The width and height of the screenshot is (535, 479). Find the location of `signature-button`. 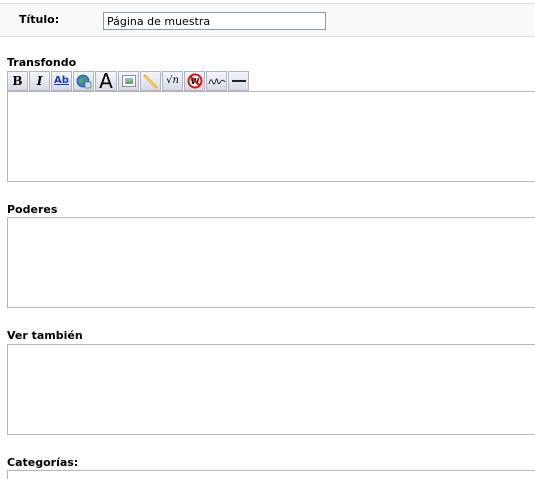

signature-button is located at coordinates (216, 80).